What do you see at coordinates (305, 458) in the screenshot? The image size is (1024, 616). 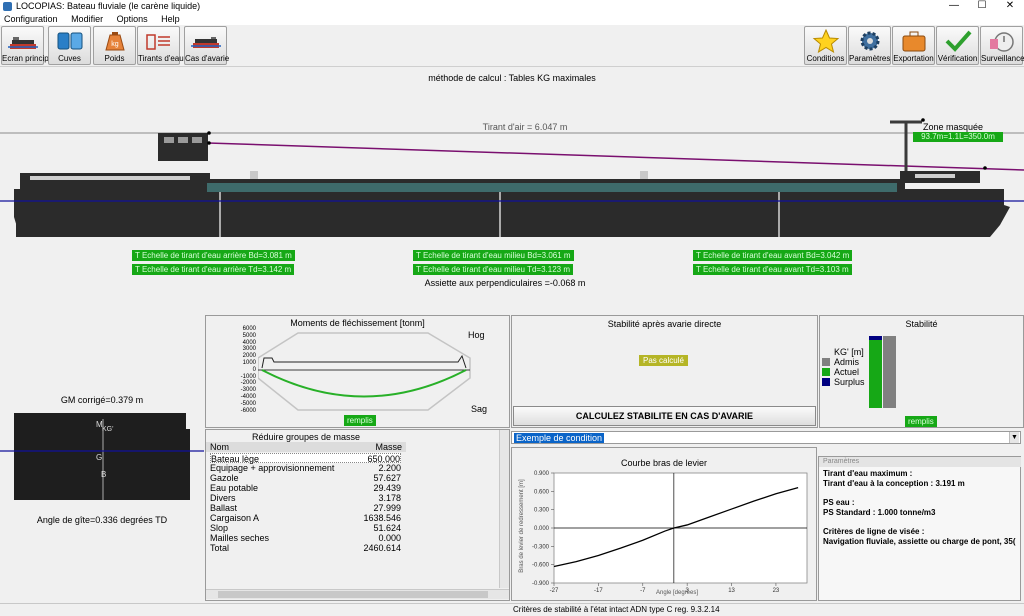 I see `table-row: Bateau lège 650.000` at bounding box center [305, 458].